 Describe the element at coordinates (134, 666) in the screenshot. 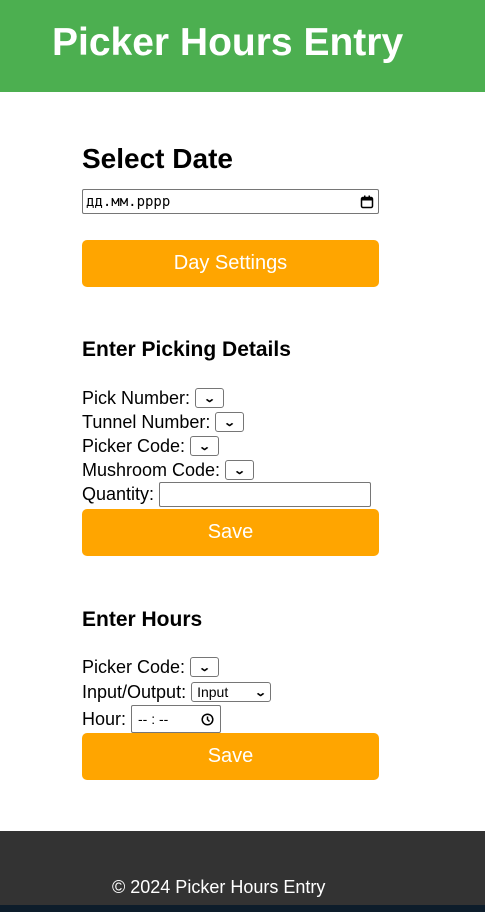

I see `hours-picker-code-label: Picker Code:` at that location.